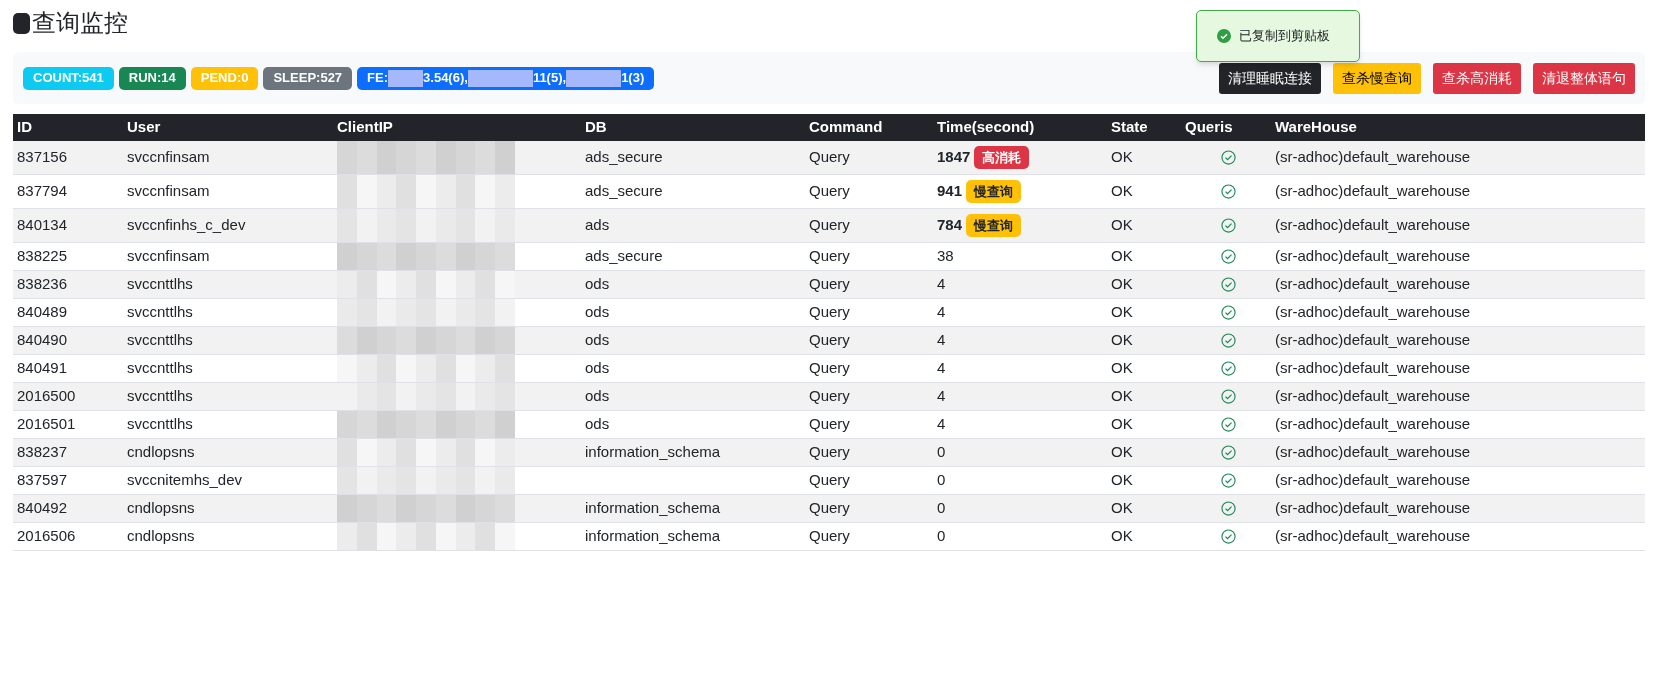  What do you see at coordinates (308, 78) in the screenshot?
I see `count-badge: SLEEP:527` at bounding box center [308, 78].